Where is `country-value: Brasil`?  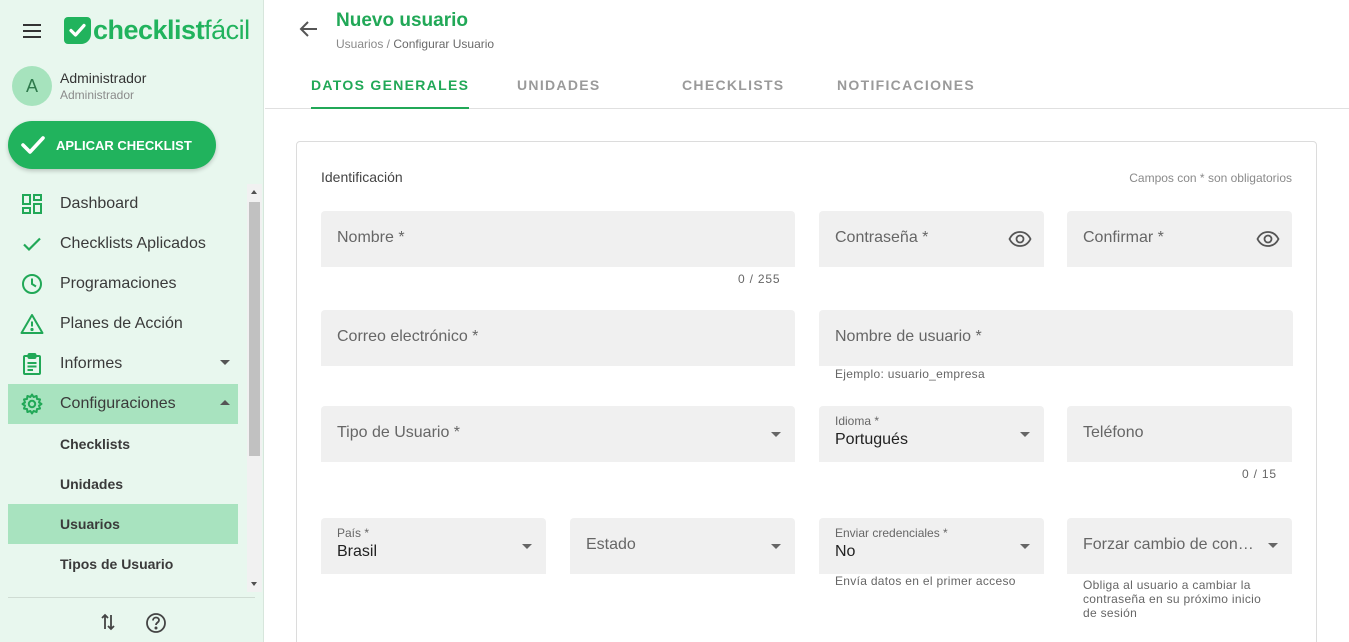
country-value: Brasil is located at coordinates (357, 551).